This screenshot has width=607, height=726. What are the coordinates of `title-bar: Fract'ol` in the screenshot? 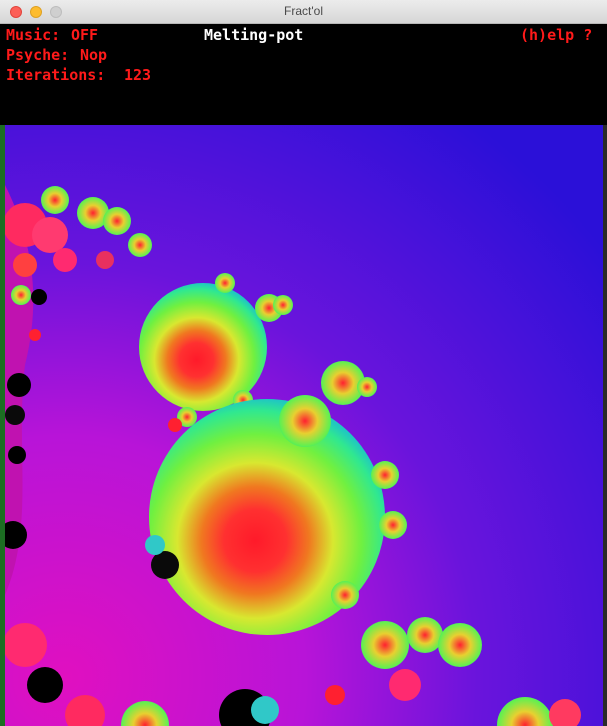 It's located at (303, 12).